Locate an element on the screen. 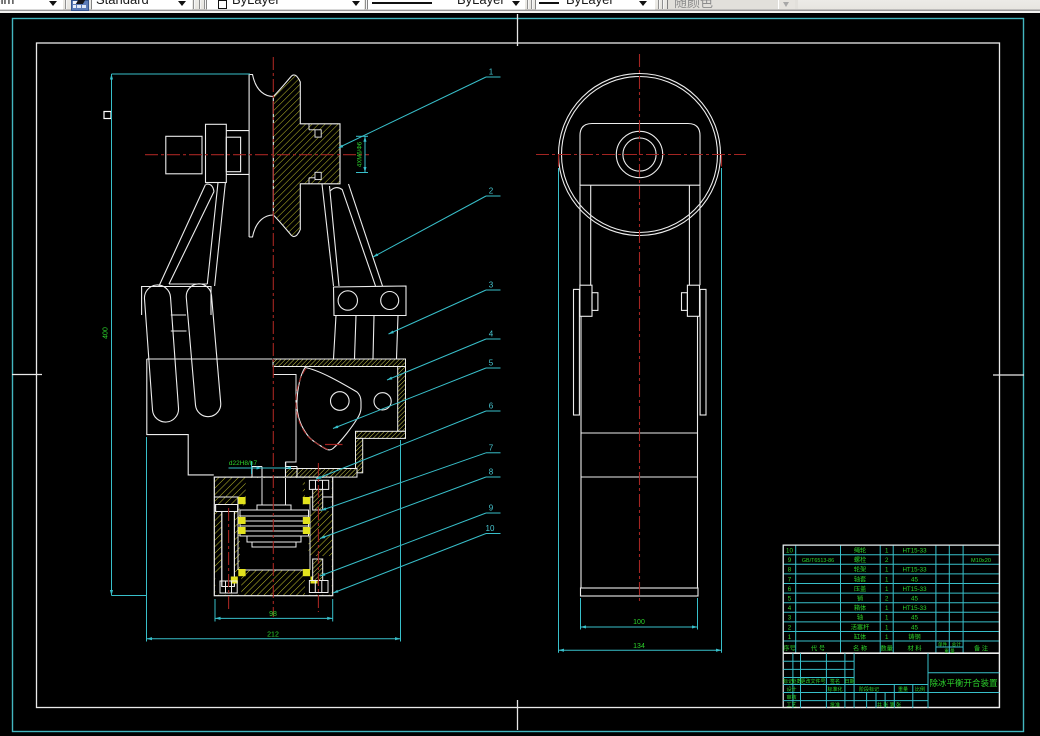 This screenshot has height=736, width=1040. svg-text: 100 is located at coordinates (639, 622).